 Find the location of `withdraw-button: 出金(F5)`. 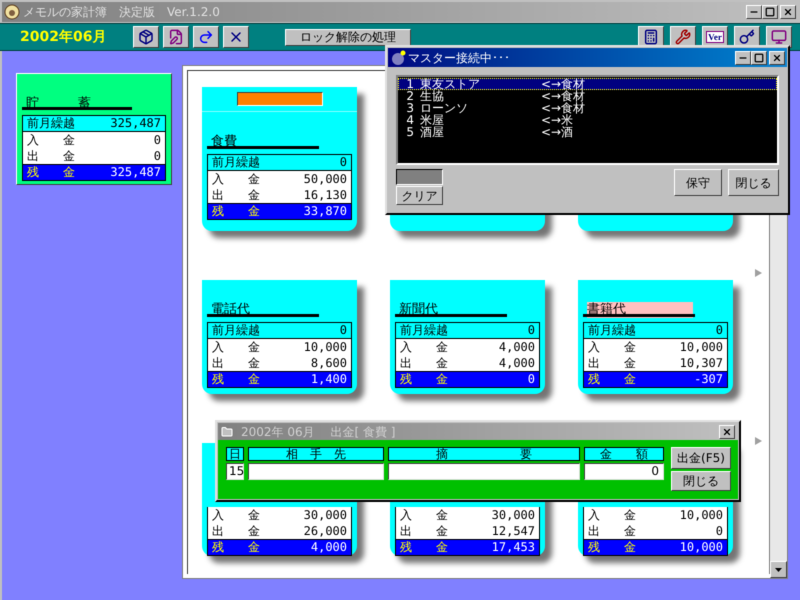

withdraw-button: 出金(F5) is located at coordinates (701, 458).